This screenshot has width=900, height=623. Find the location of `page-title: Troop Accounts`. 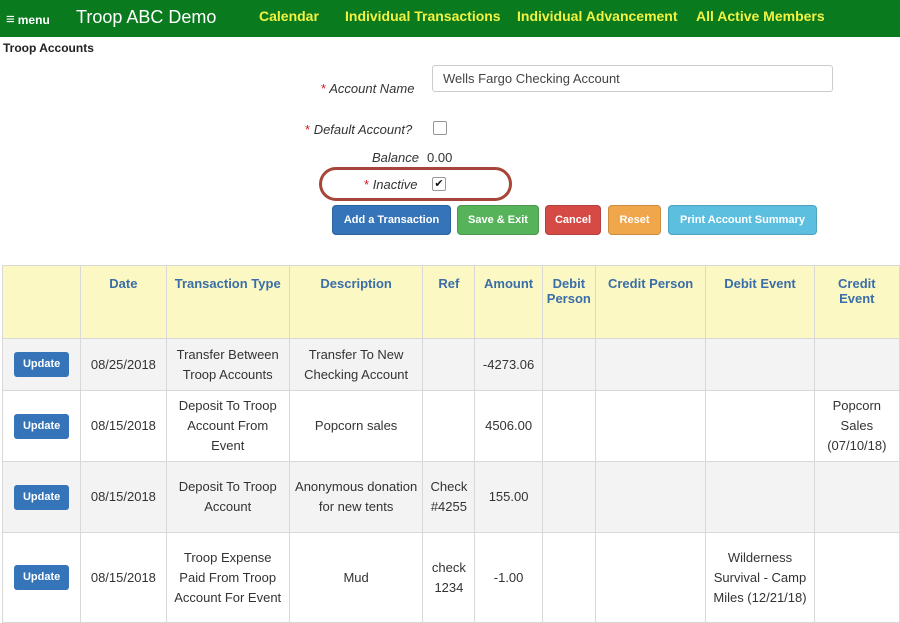

page-title: Troop Accounts is located at coordinates (48, 48).